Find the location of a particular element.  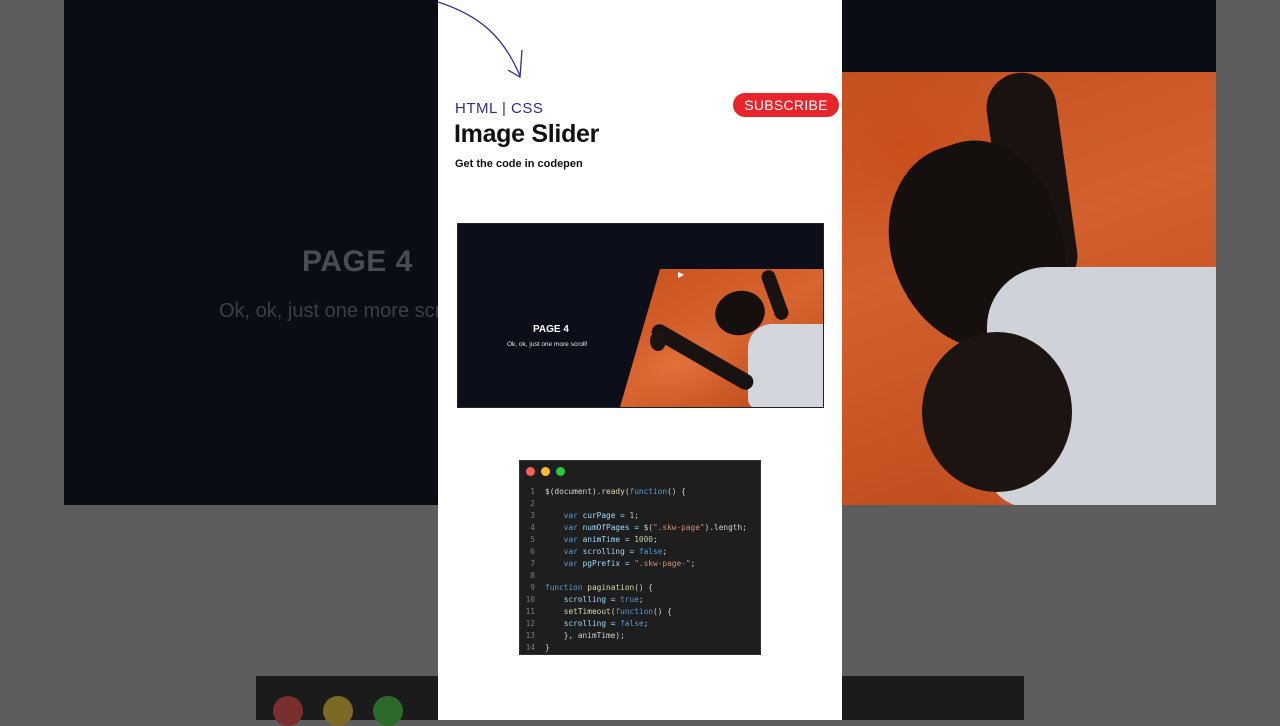

code-line: 2 is located at coordinates (640, 504).